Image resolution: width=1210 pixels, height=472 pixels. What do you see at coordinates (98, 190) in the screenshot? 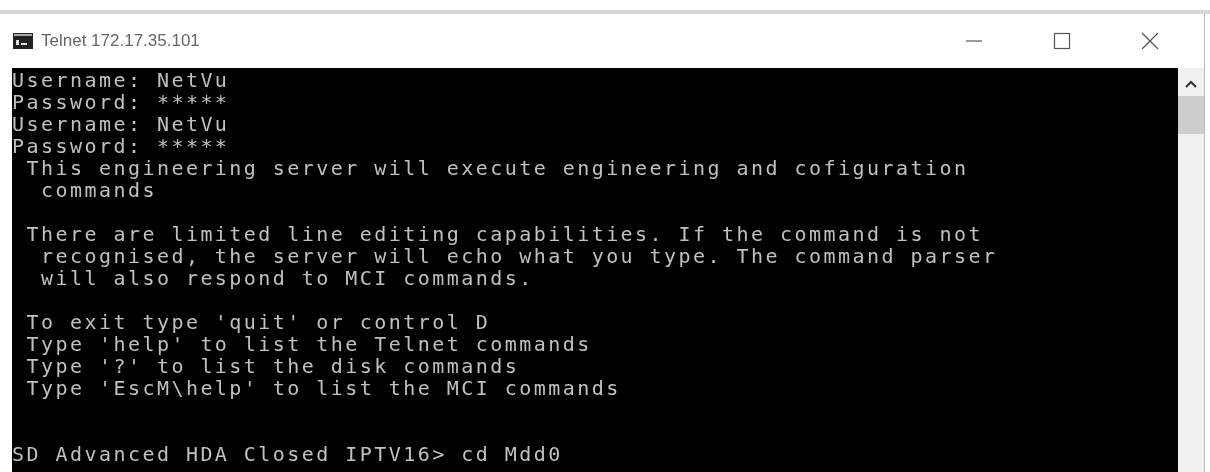
I see `console-line: commands` at bounding box center [98, 190].